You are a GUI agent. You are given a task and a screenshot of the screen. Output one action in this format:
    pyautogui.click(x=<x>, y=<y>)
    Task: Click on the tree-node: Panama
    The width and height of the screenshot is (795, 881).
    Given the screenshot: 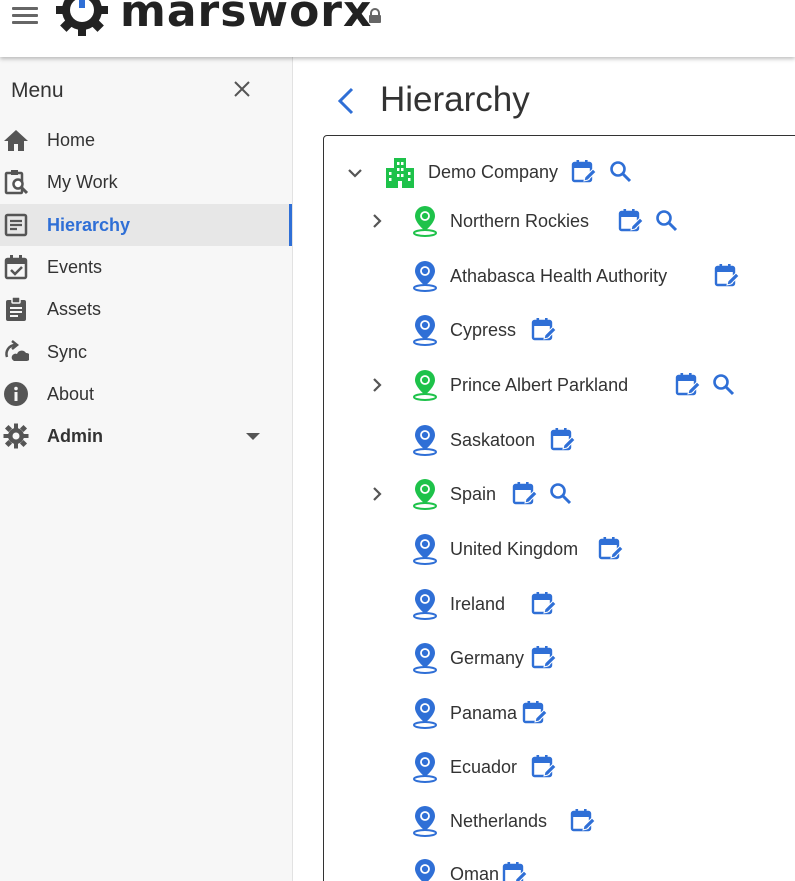 What is the action you would take?
    pyautogui.click(x=559, y=713)
    